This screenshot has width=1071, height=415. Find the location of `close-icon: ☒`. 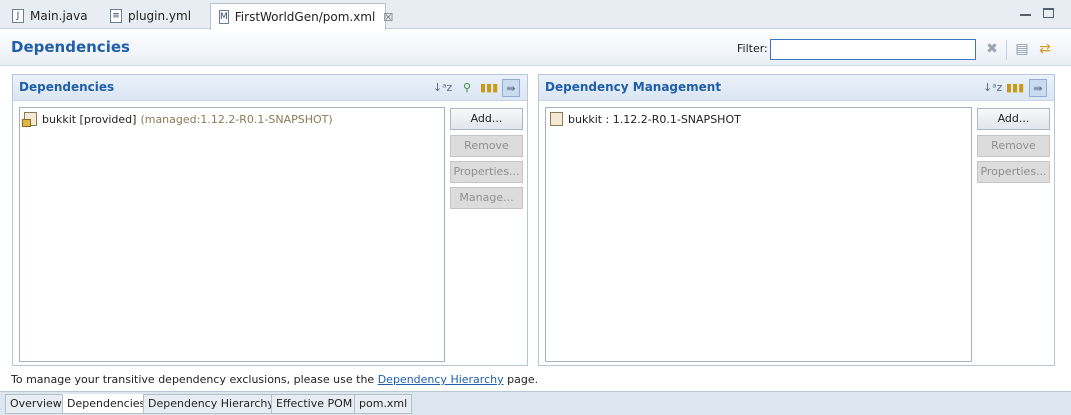

close-icon: ☒ is located at coordinates (388, 17).